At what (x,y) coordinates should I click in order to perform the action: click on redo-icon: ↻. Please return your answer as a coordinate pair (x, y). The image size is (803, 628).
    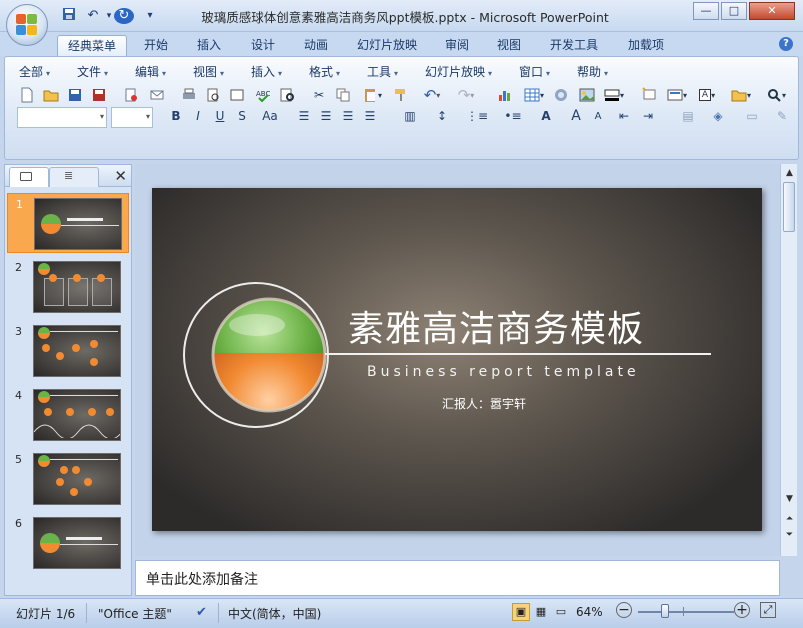
    Looking at the image, I should click on (124, 16).